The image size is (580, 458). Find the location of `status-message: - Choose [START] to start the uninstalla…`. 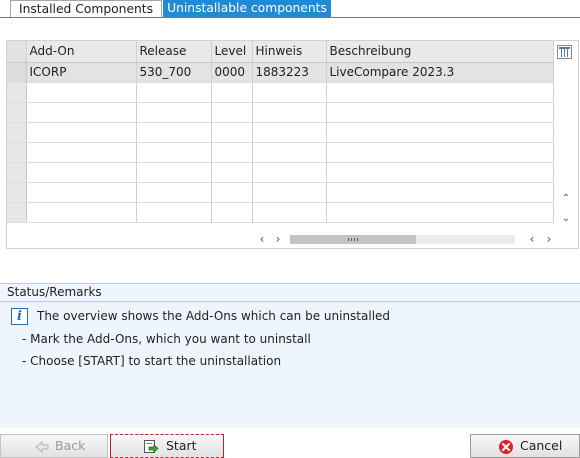

status-message: - Choose [START] to start the uninstalla… is located at coordinates (152, 361).